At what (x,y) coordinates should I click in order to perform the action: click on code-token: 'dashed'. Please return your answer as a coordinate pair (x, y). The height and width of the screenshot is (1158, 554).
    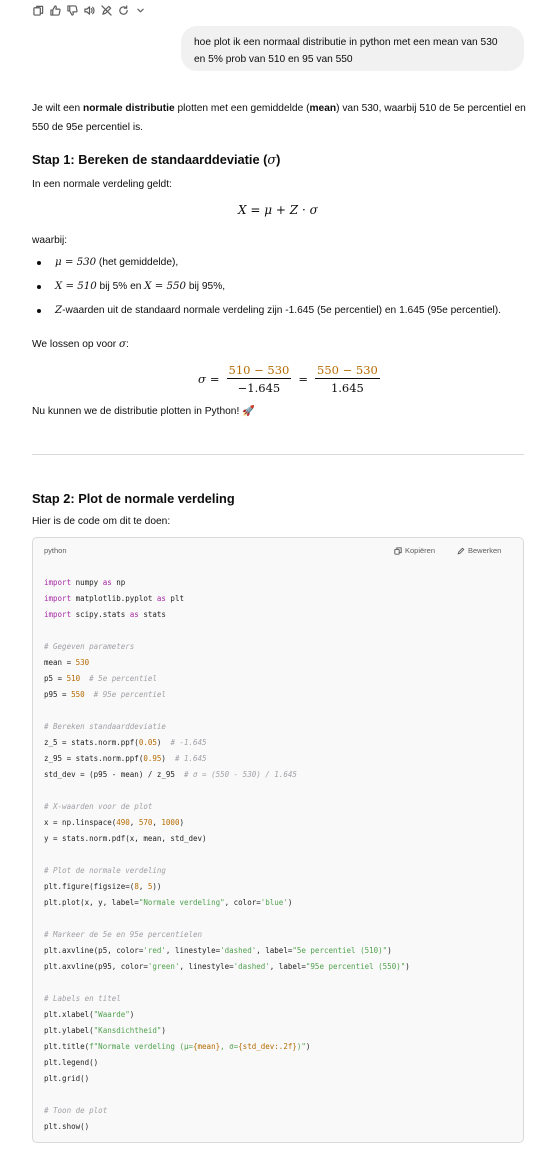
    Looking at the image, I should click on (251, 966).